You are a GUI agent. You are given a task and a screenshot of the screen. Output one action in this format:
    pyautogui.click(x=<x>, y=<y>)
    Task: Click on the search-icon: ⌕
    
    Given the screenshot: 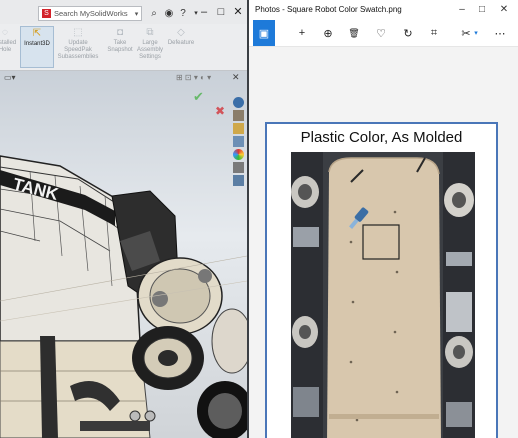 What is the action you would take?
    pyautogui.click(x=154, y=13)
    